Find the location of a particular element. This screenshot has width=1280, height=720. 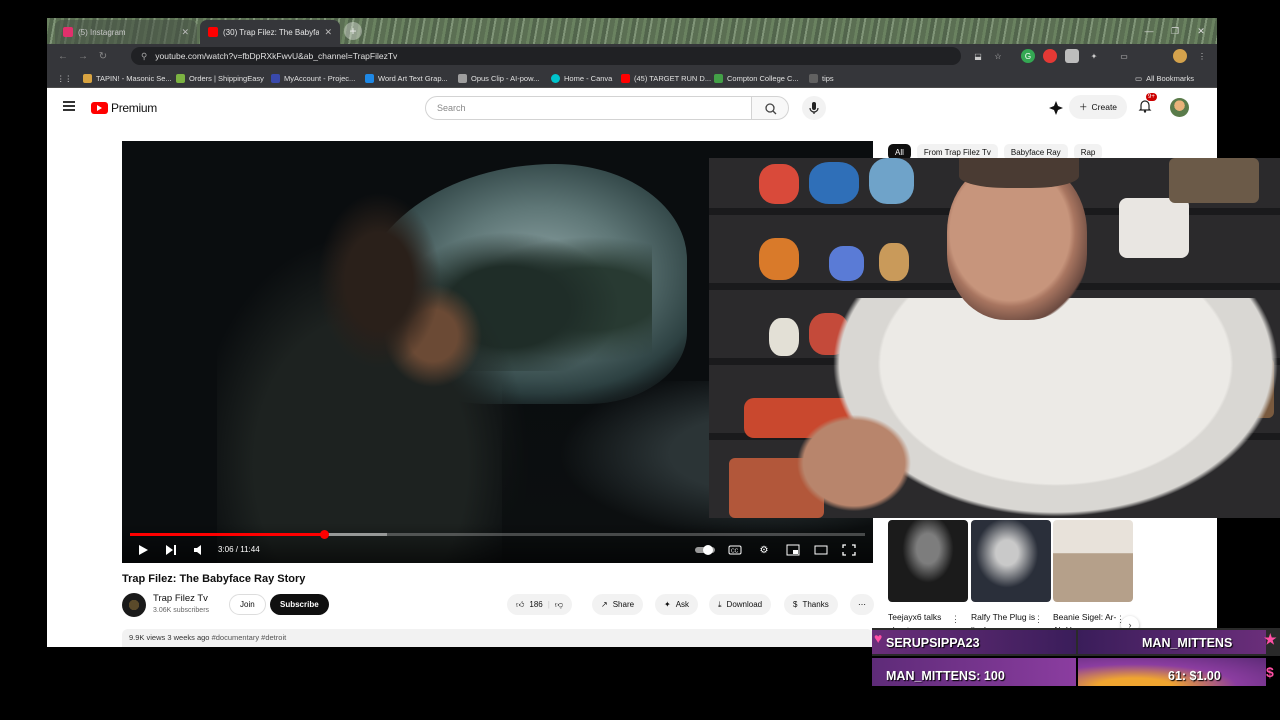

apps-icon: ⋮⋮ is located at coordinates (64, 78).